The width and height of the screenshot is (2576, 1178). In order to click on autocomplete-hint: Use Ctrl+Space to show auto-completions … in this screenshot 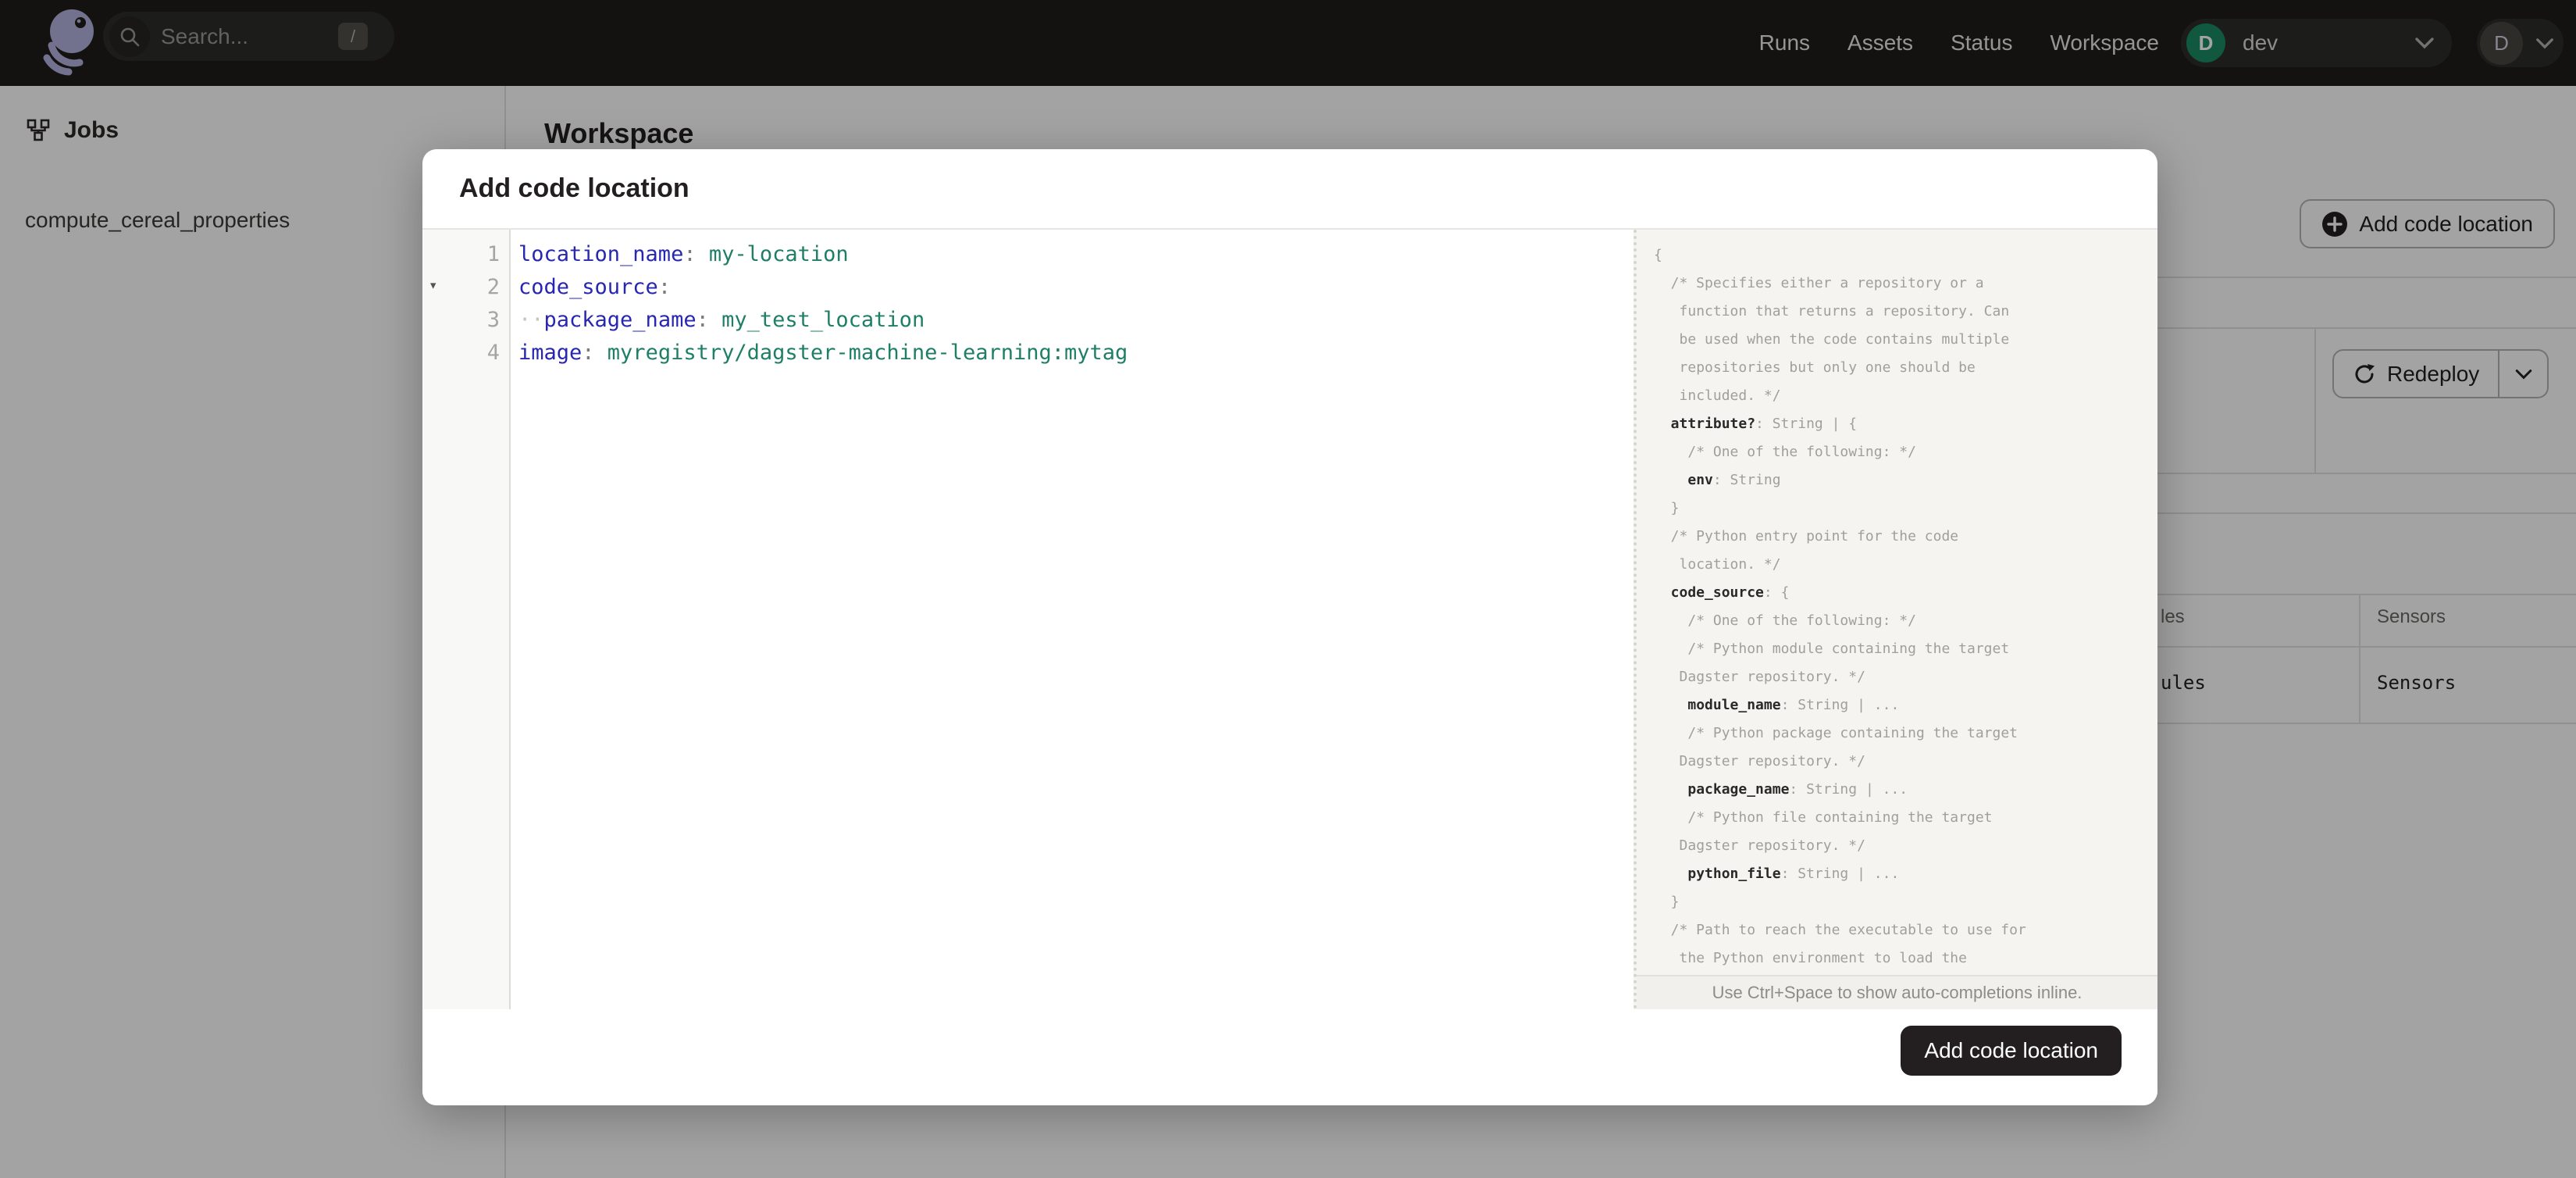, I will do `click(1897, 992)`.